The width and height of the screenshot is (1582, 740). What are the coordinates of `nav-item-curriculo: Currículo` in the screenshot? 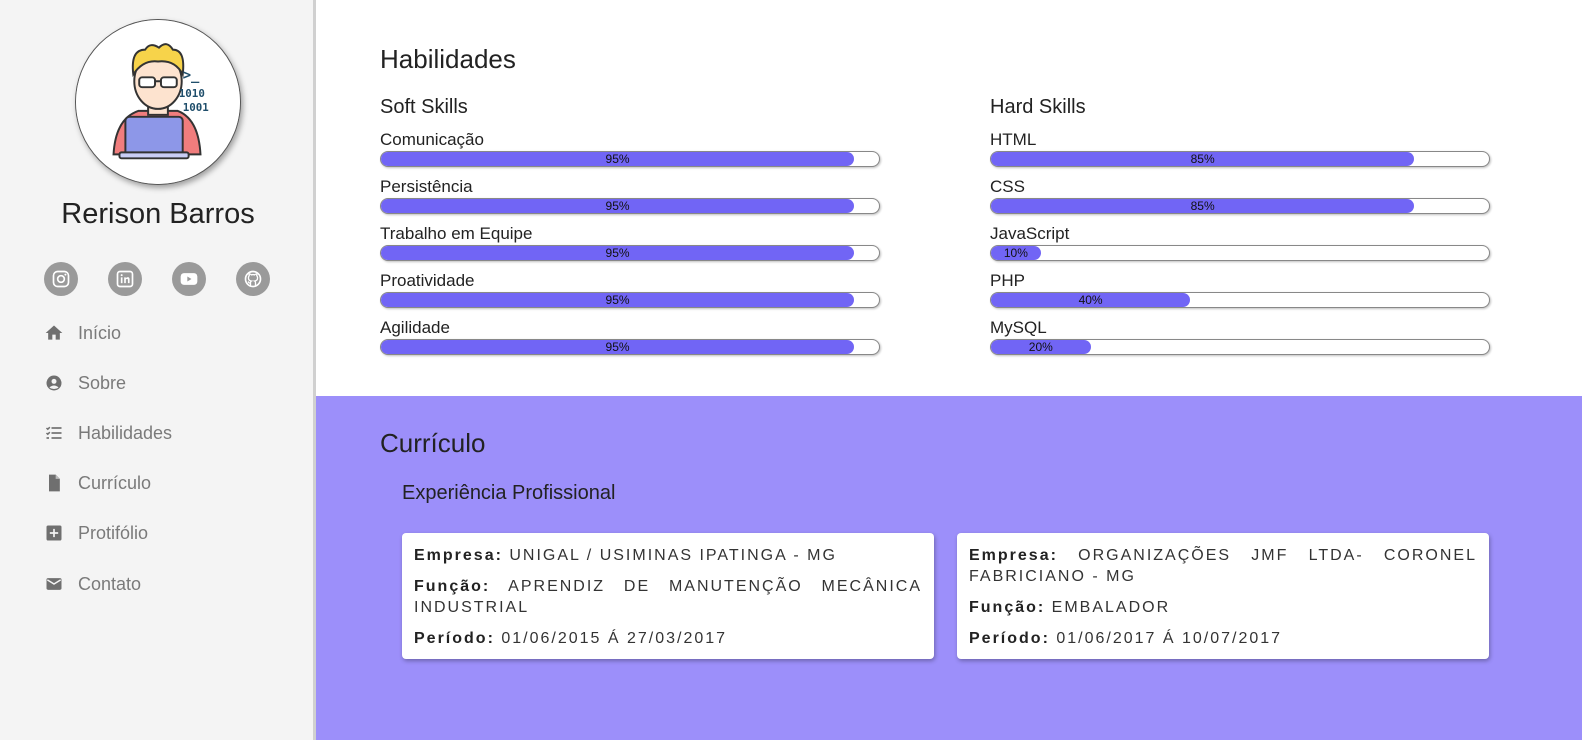 It's located at (97, 483).